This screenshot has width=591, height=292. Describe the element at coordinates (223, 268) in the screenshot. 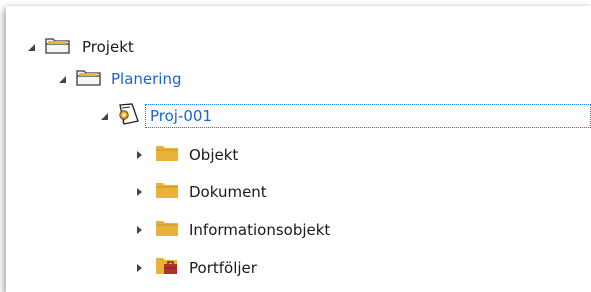

I see `tree-node-label: Portföljer` at that location.